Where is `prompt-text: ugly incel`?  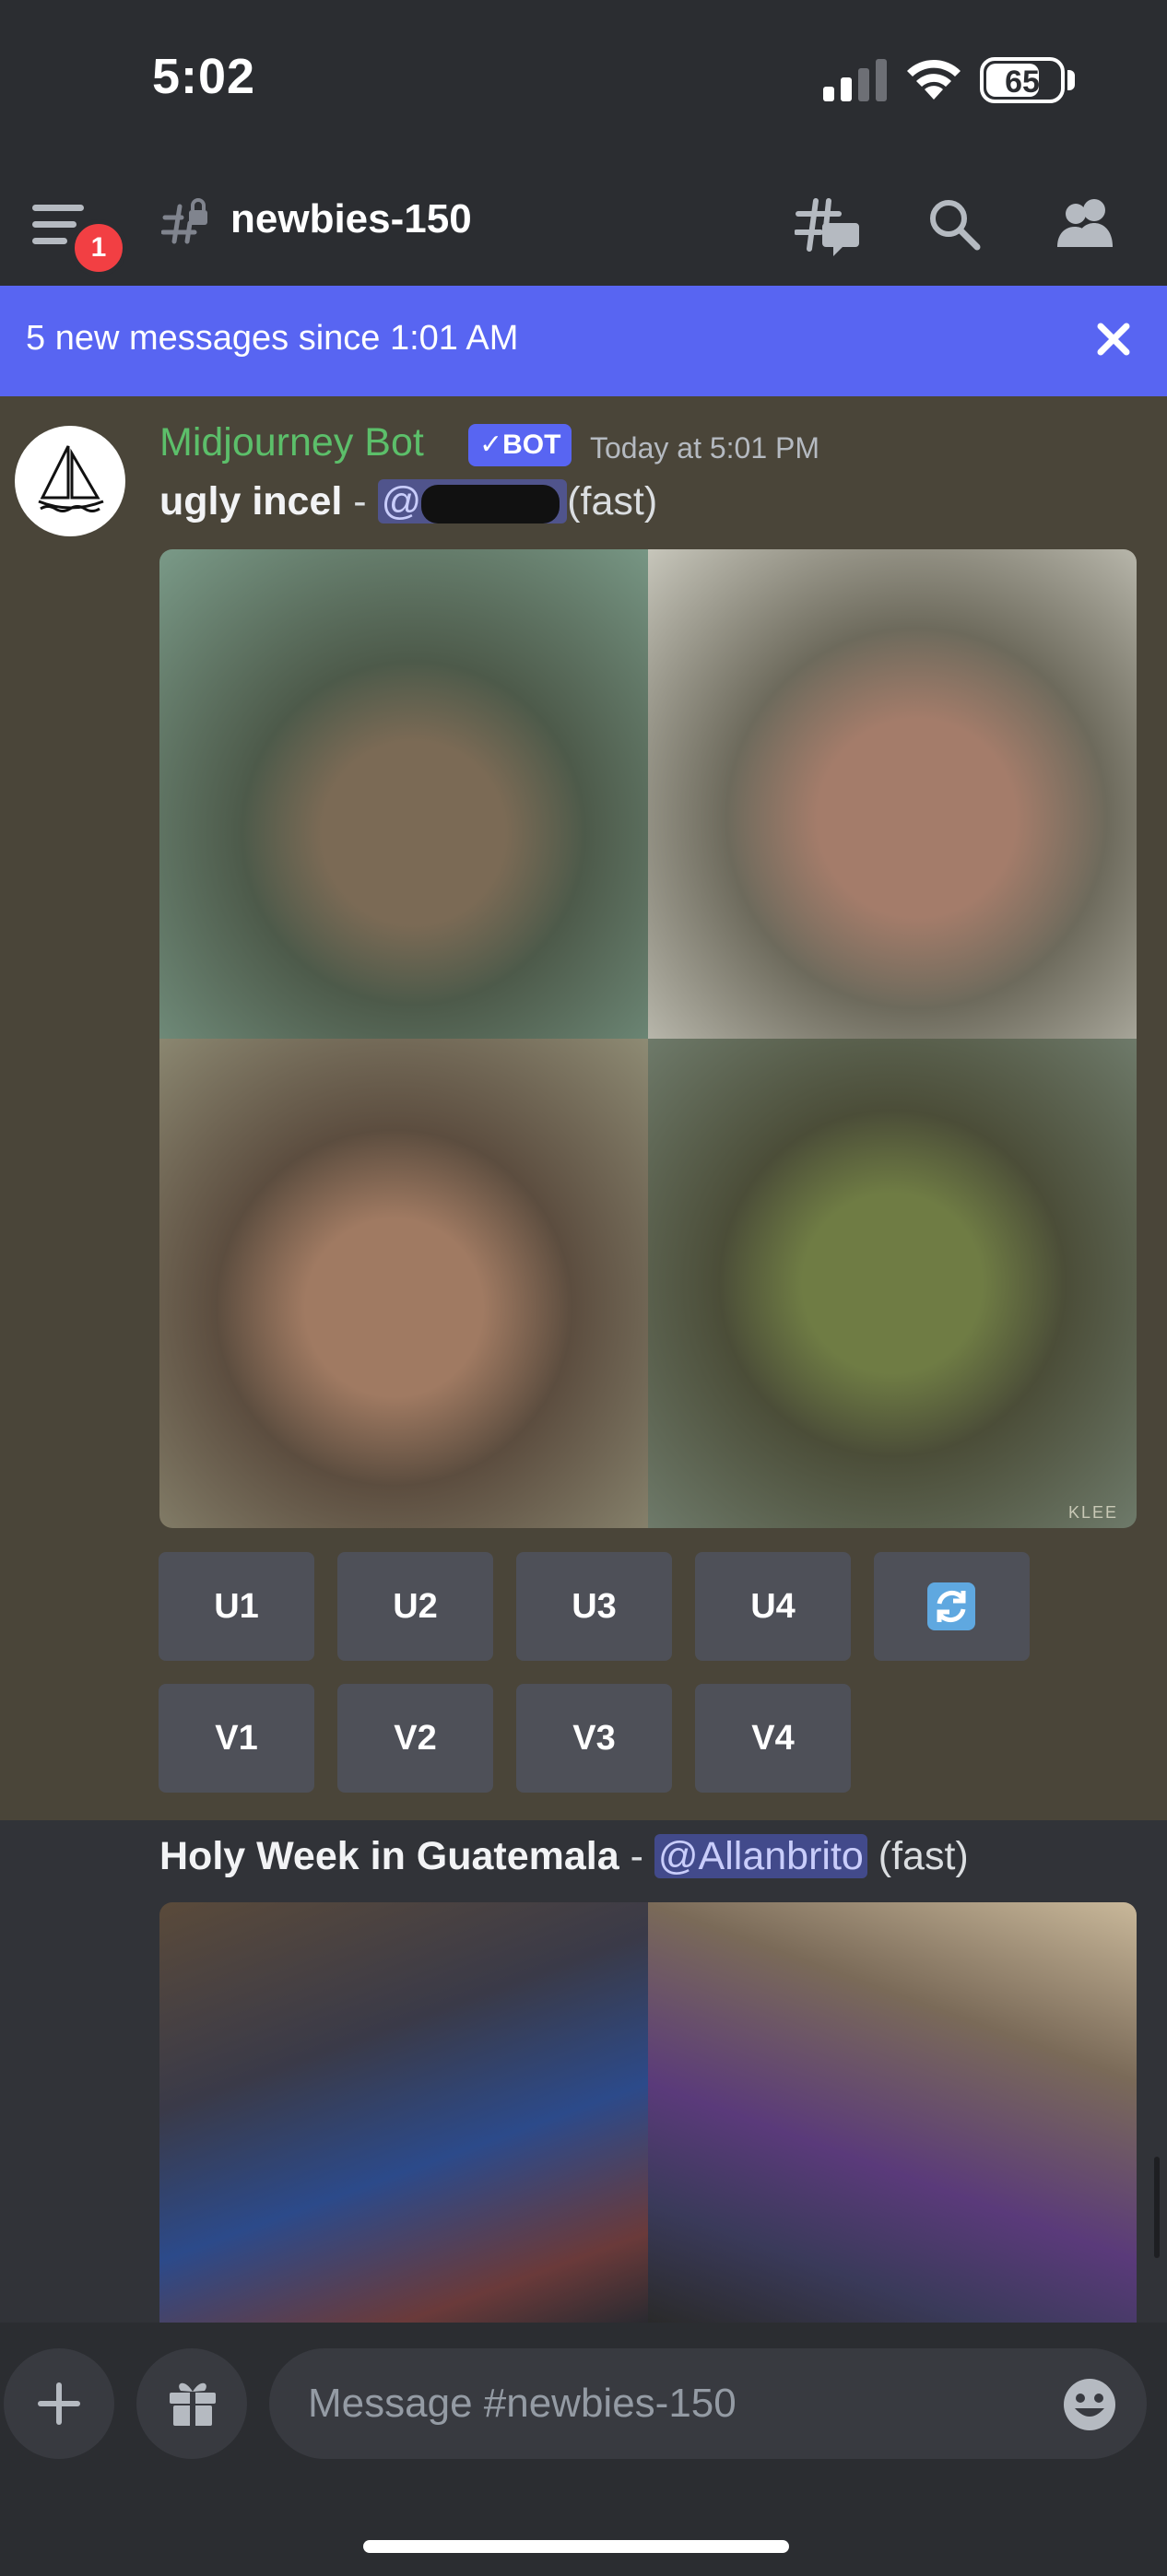 prompt-text: ugly incel is located at coordinates (251, 501).